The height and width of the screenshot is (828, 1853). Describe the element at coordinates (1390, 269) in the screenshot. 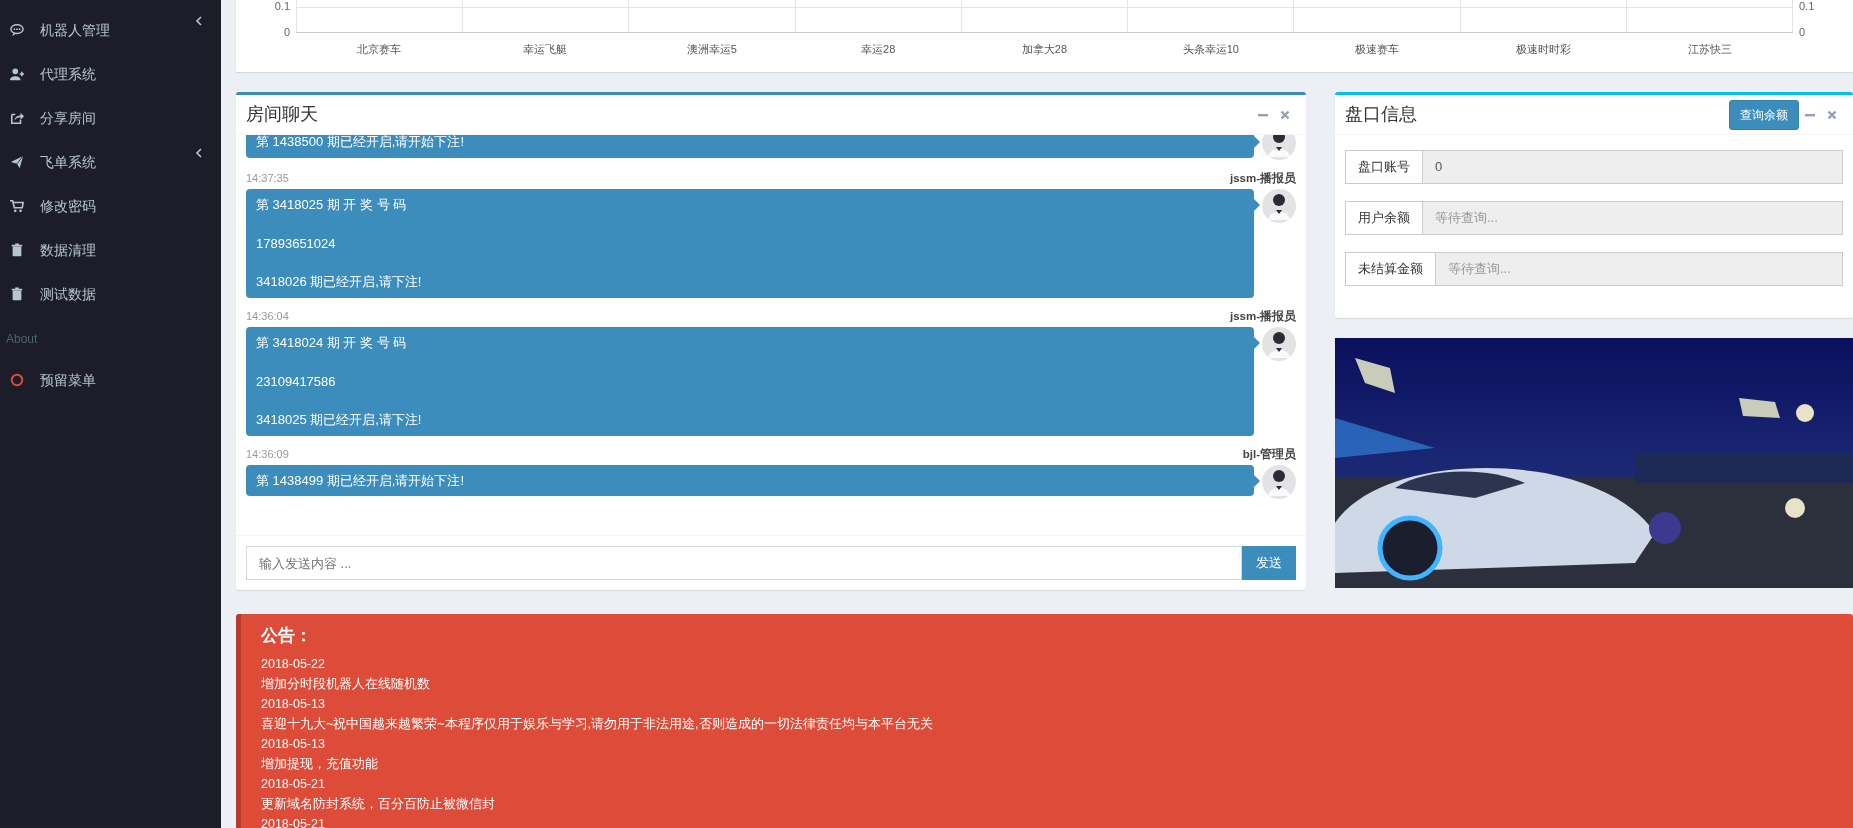

I see `field-label: 未结算金额` at that location.